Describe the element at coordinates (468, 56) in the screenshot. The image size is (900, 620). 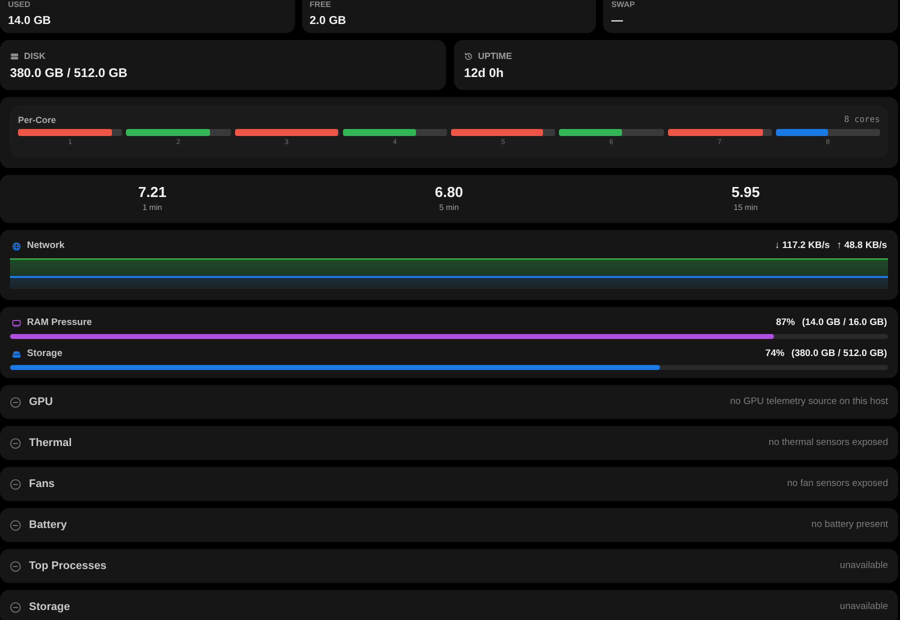
I see `clock-icon` at that location.